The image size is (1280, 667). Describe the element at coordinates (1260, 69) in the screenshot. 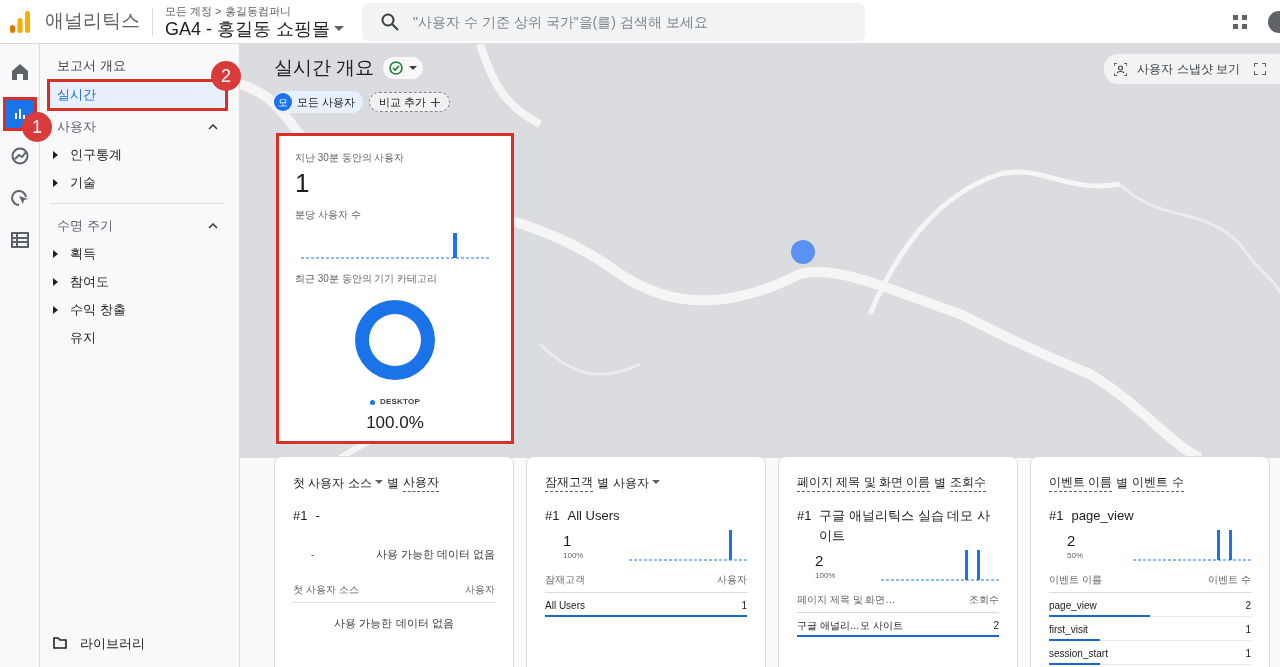

I see `fullscreen-icon` at that location.